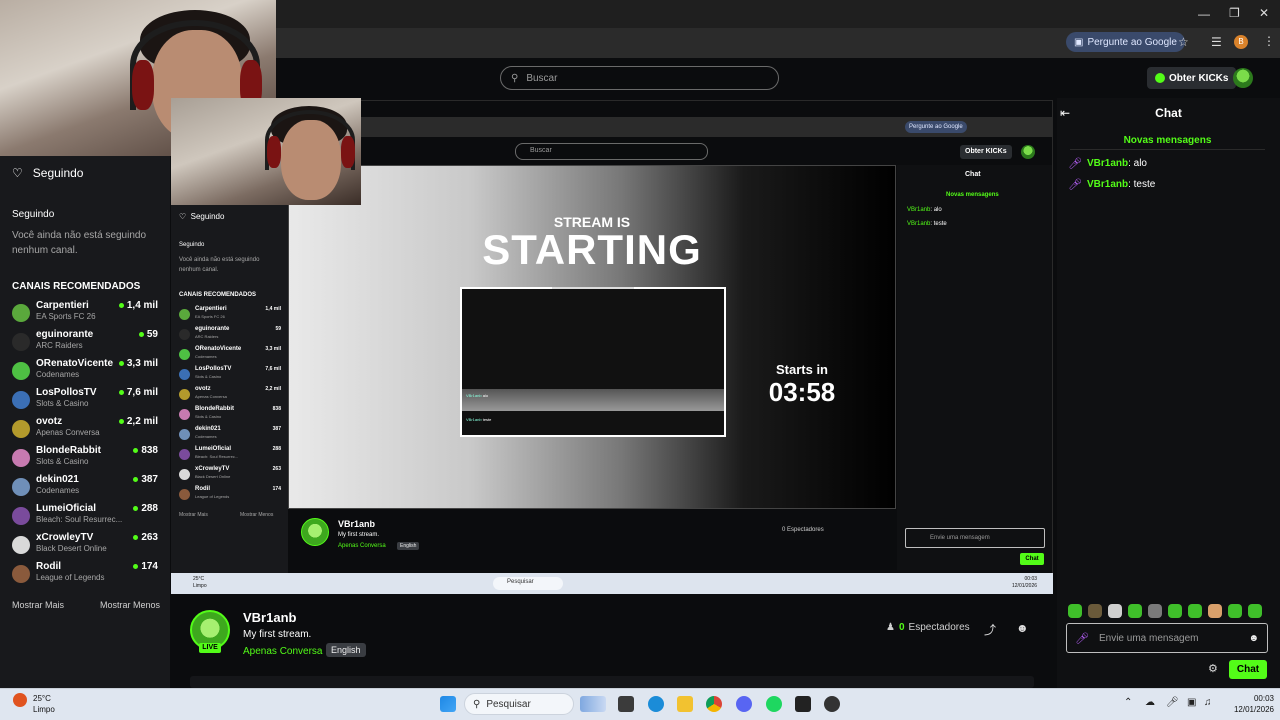  What do you see at coordinates (1167, 638) in the screenshot?
I see `chat-message-input: 🎤︎ Envie uma mensagem ☻` at bounding box center [1167, 638].